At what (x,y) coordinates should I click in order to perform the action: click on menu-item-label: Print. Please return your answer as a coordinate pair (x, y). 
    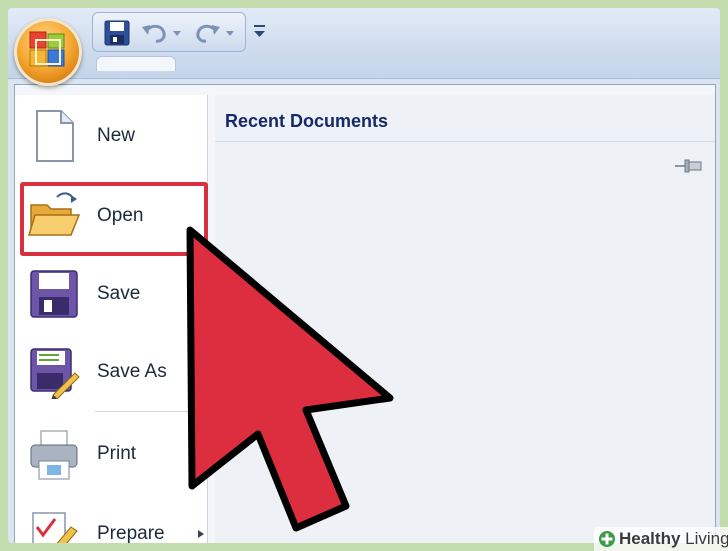
    Looking at the image, I should click on (117, 453).